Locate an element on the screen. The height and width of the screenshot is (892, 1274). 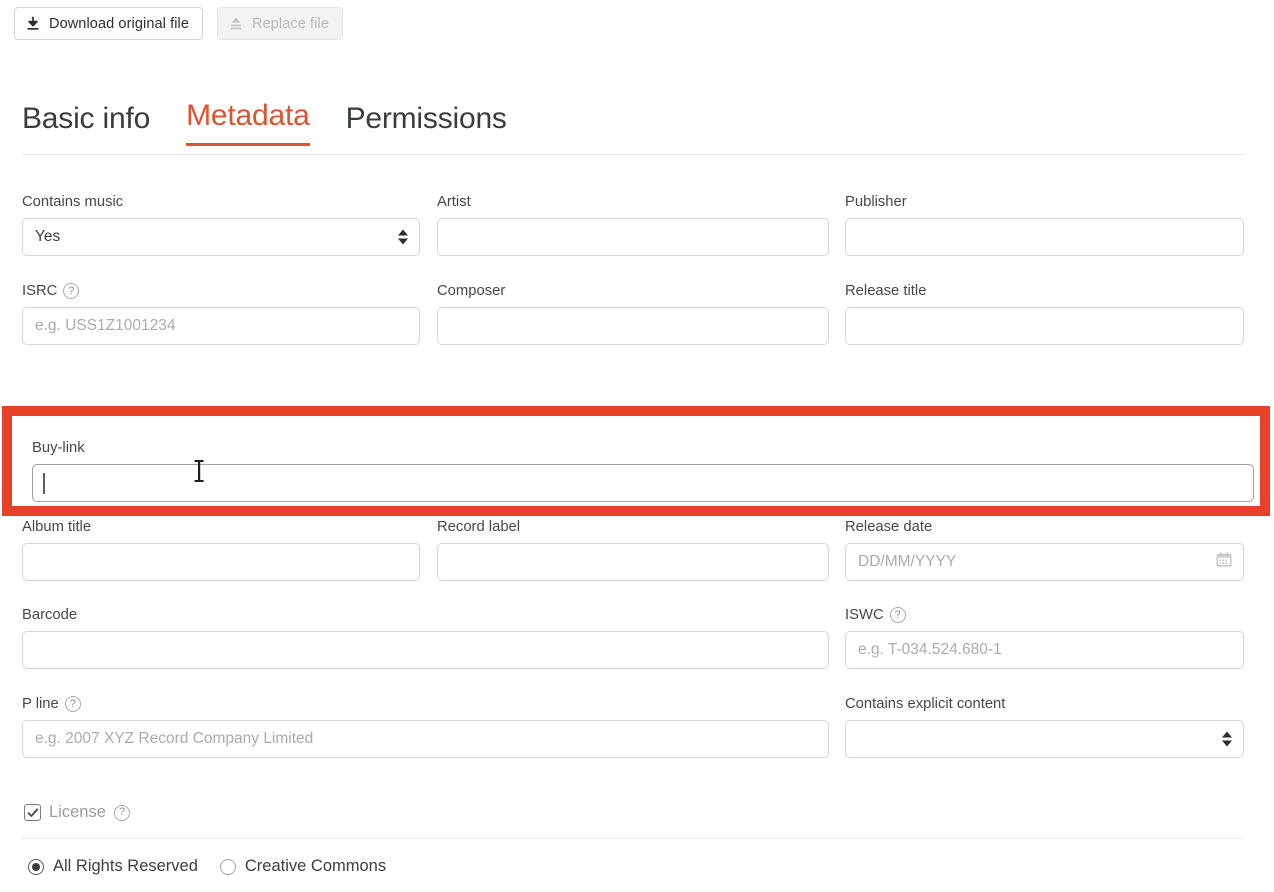
upload-icon is located at coordinates (236, 23).